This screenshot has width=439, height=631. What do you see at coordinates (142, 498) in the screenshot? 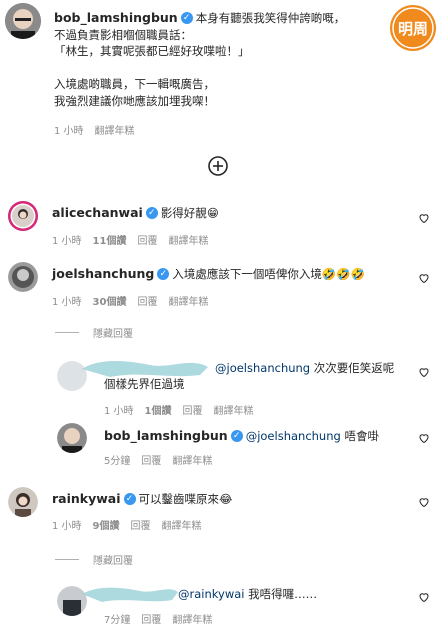
I see `comment-body: rainkywai ✓ 可以鑿齒喋原來😂` at bounding box center [142, 498].